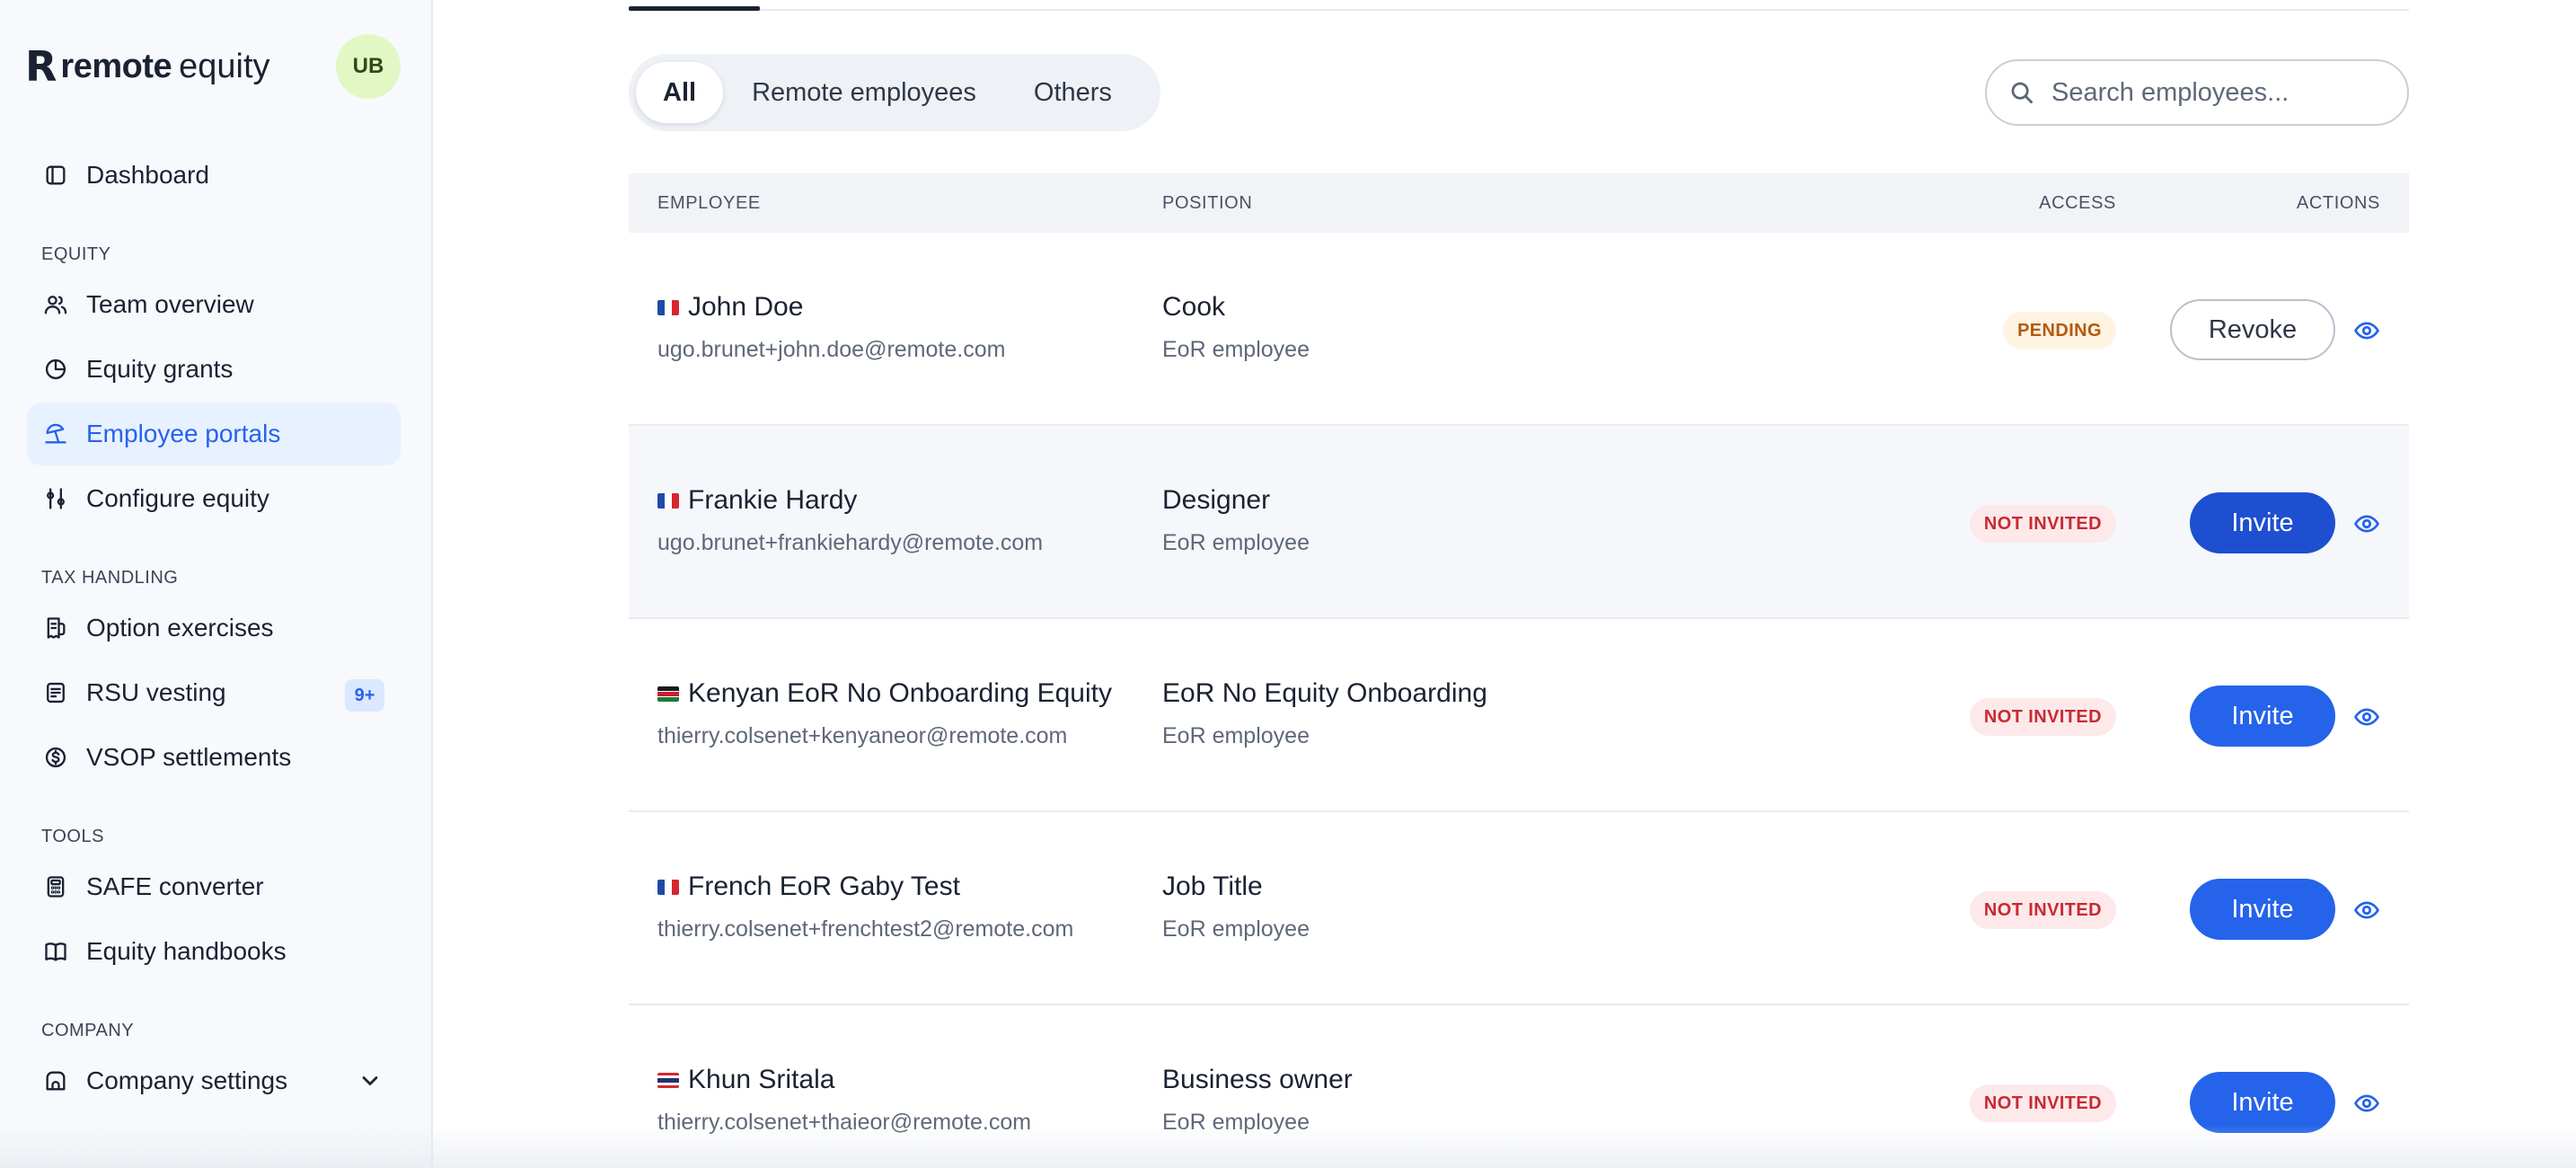 This screenshot has height=1168, width=2576. I want to click on section-label-equity: EQUITY, so click(76, 254).